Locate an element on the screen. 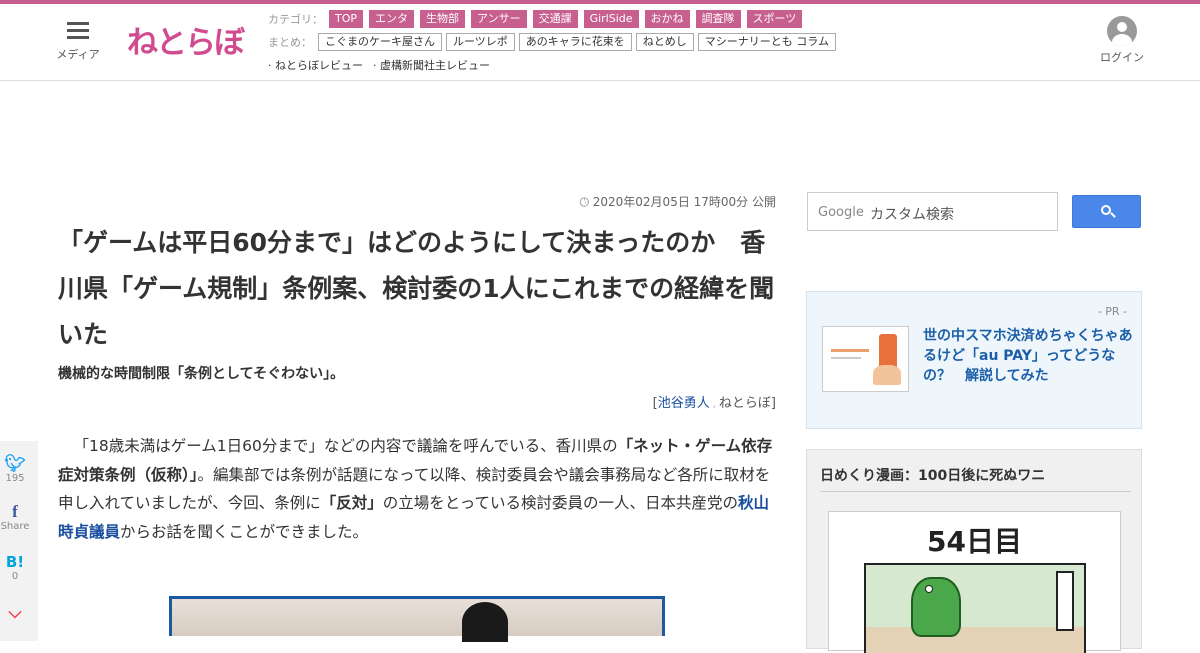 Image resolution: width=1200 pixels, height=653 pixels. summary-link: マシーナリーとも コラム is located at coordinates (766, 42).